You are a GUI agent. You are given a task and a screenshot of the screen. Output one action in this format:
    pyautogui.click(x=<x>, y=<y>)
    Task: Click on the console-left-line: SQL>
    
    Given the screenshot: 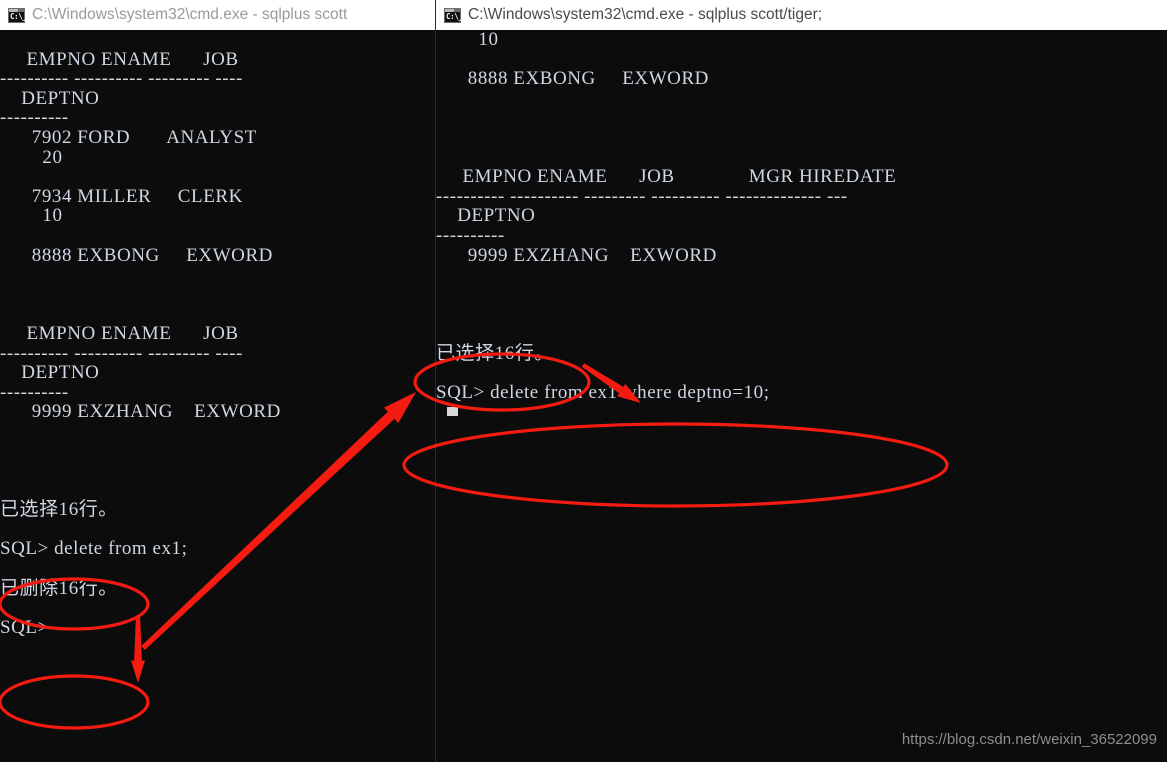 What is the action you would take?
    pyautogui.click(x=24, y=627)
    